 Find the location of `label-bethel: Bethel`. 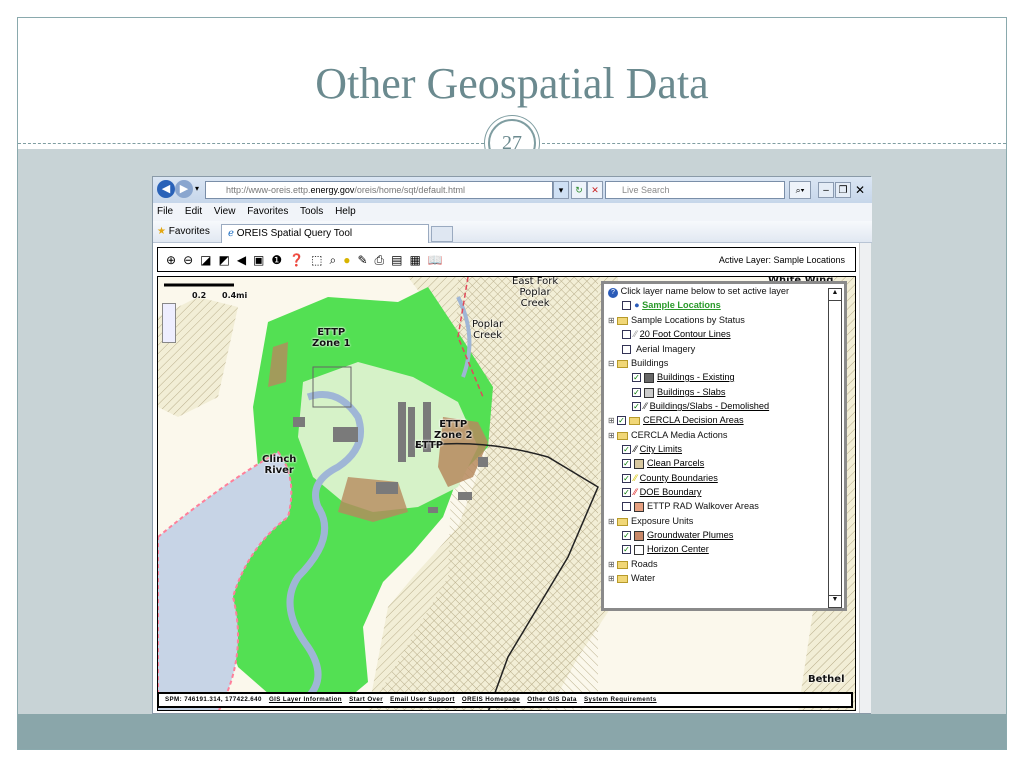

label-bethel: Bethel is located at coordinates (826, 679).